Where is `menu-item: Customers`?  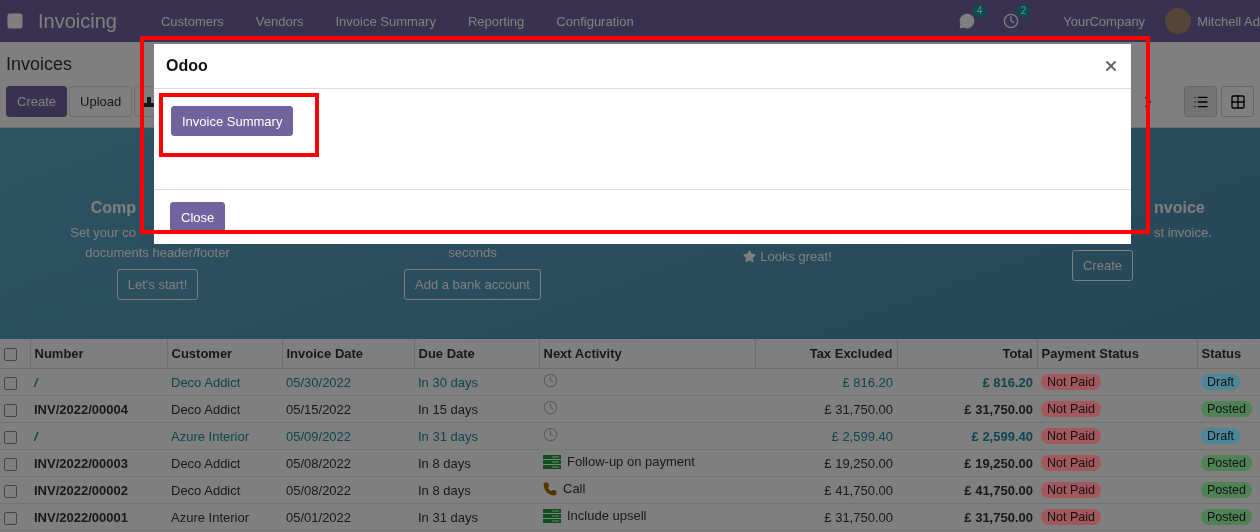
menu-item: Customers is located at coordinates (192, 21).